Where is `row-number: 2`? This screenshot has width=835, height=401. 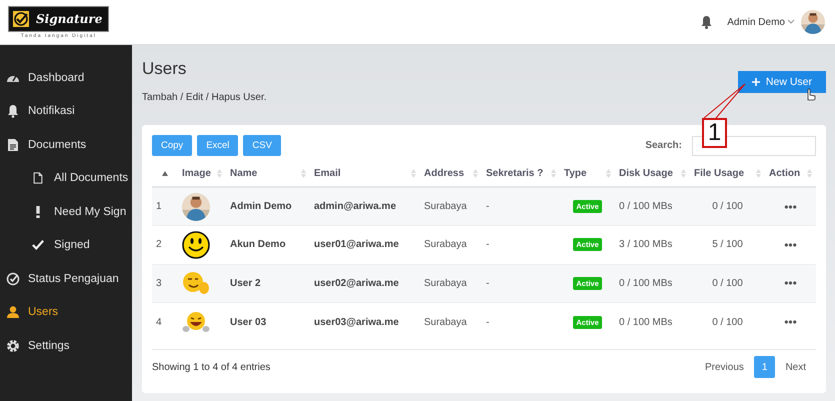
row-number: 2 is located at coordinates (159, 244).